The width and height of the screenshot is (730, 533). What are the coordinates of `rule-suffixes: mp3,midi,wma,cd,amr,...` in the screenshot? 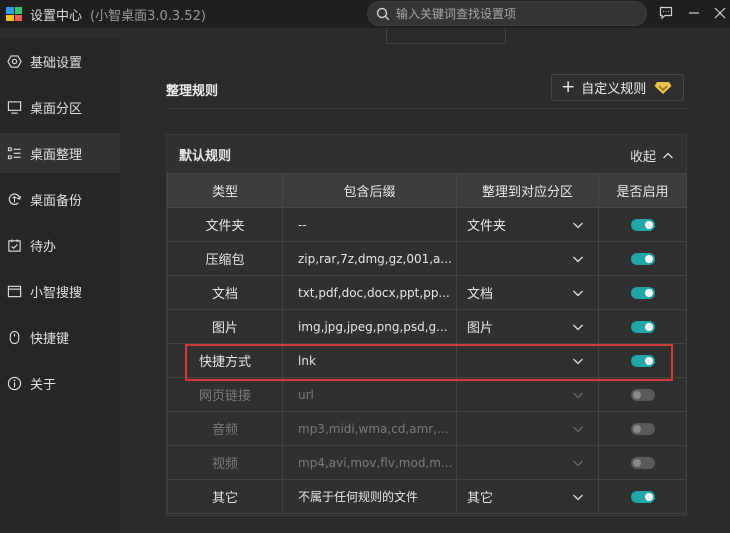 It's located at (369, 428).